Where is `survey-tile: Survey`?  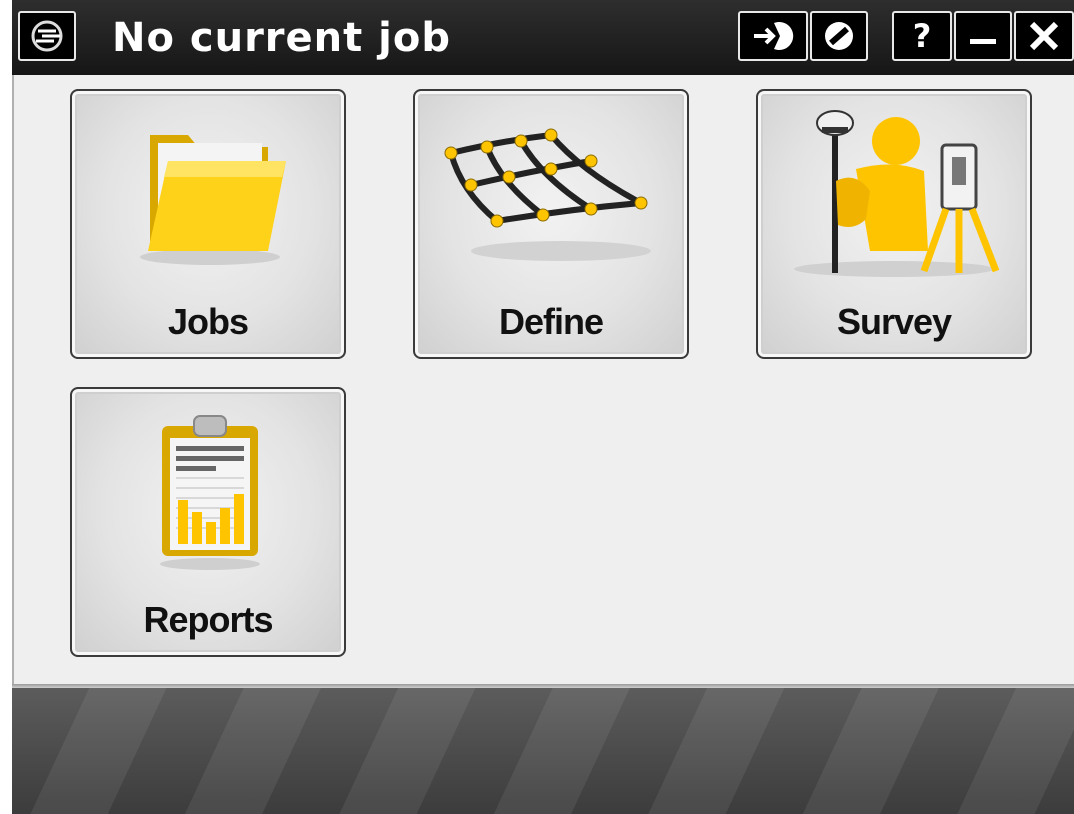
survey-tile: Survey is located at coordinates (894, 224).